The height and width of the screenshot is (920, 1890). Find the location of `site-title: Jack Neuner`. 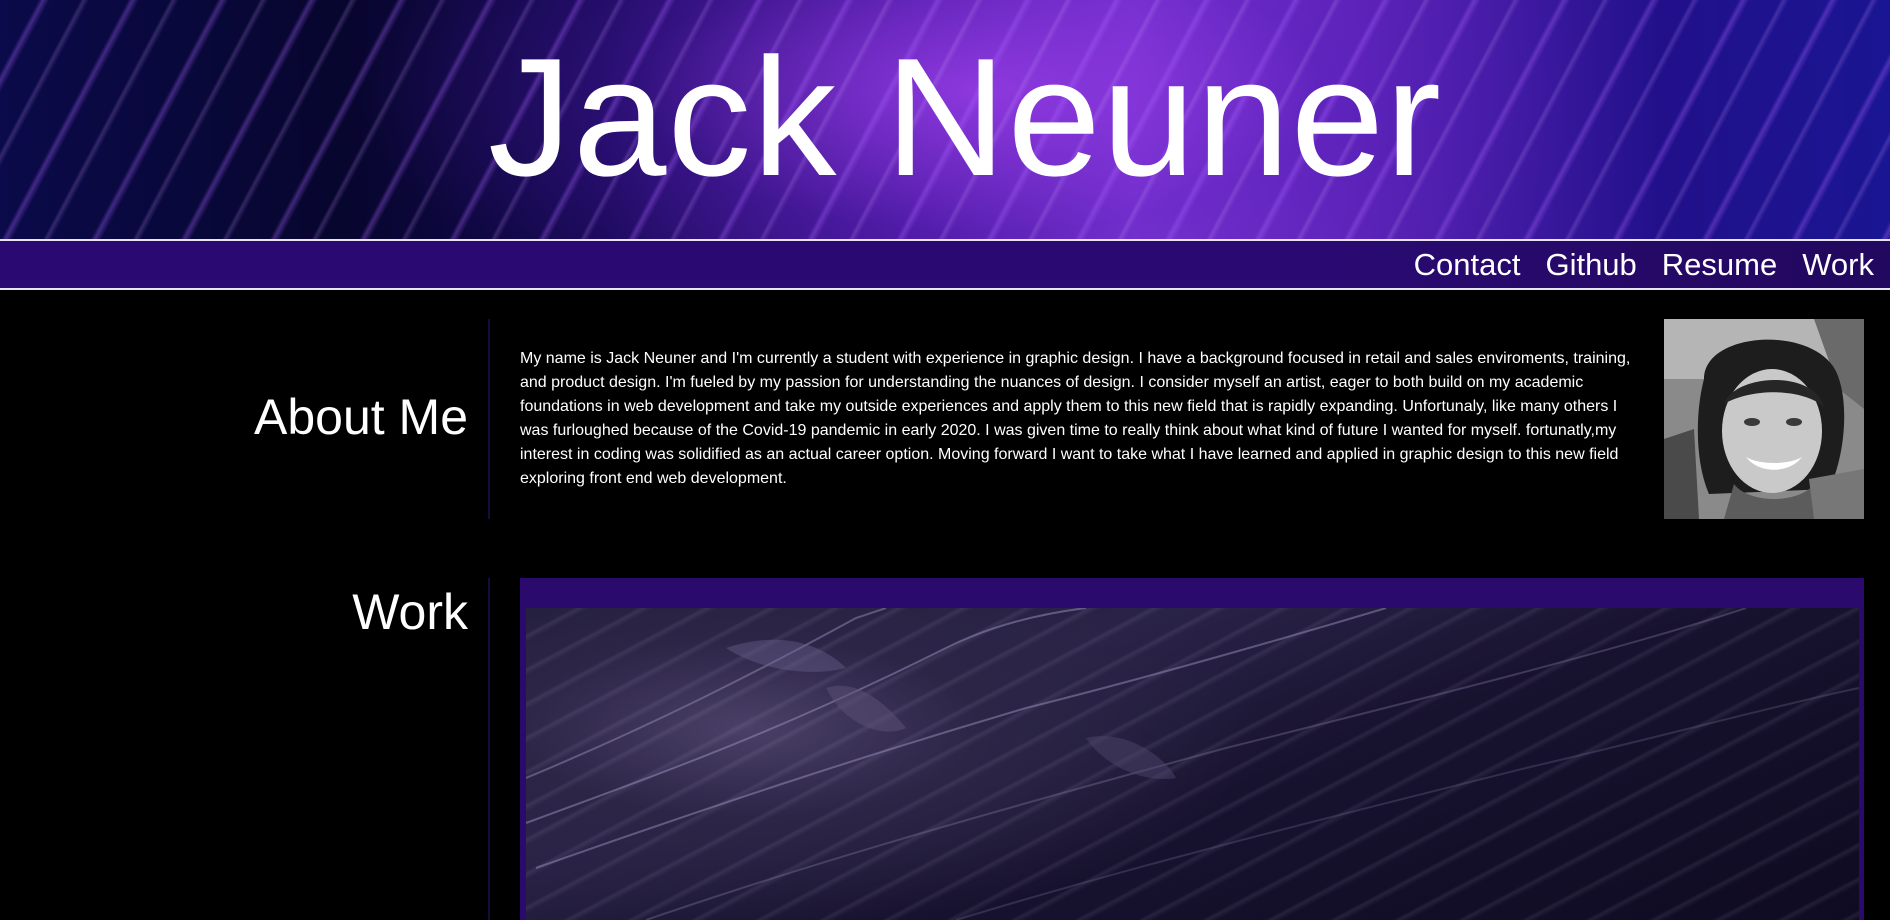

site-title: Jack Neuner is located at coordinates (965, 117).